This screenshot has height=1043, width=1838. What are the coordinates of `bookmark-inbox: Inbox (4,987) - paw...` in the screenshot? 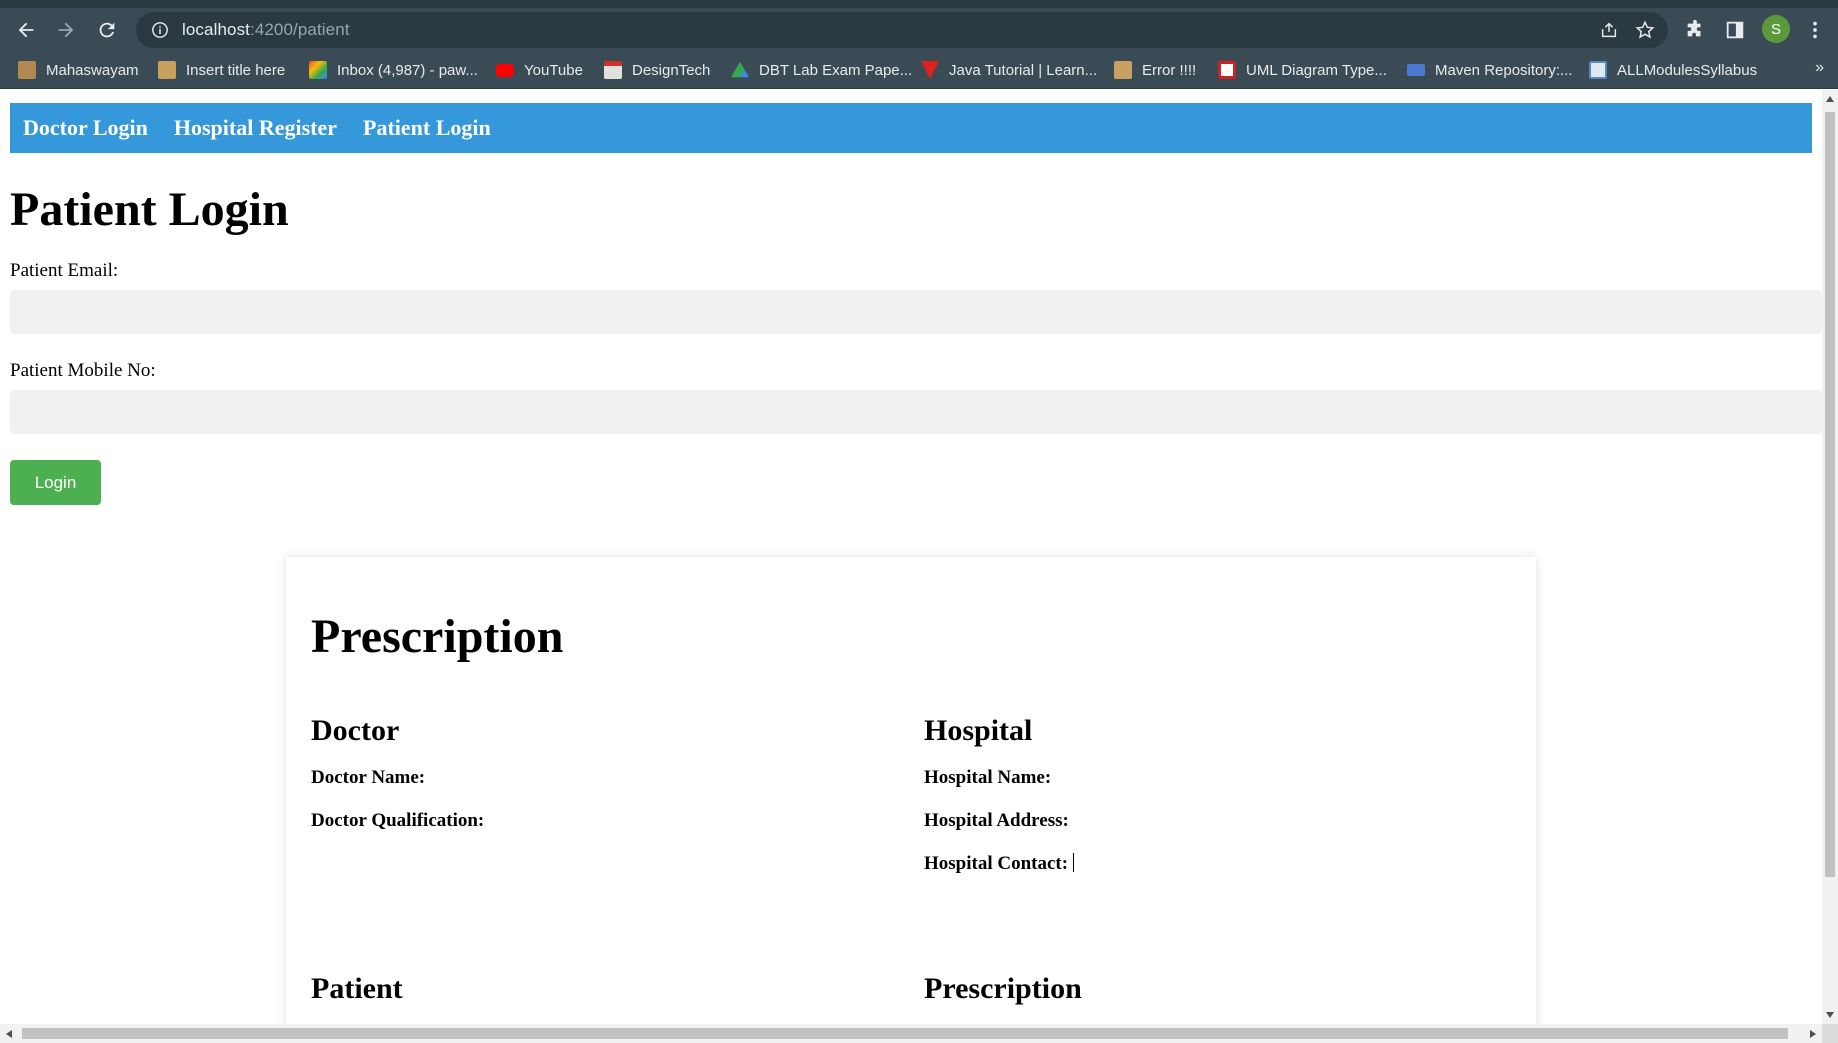 It's located at (393, 70).